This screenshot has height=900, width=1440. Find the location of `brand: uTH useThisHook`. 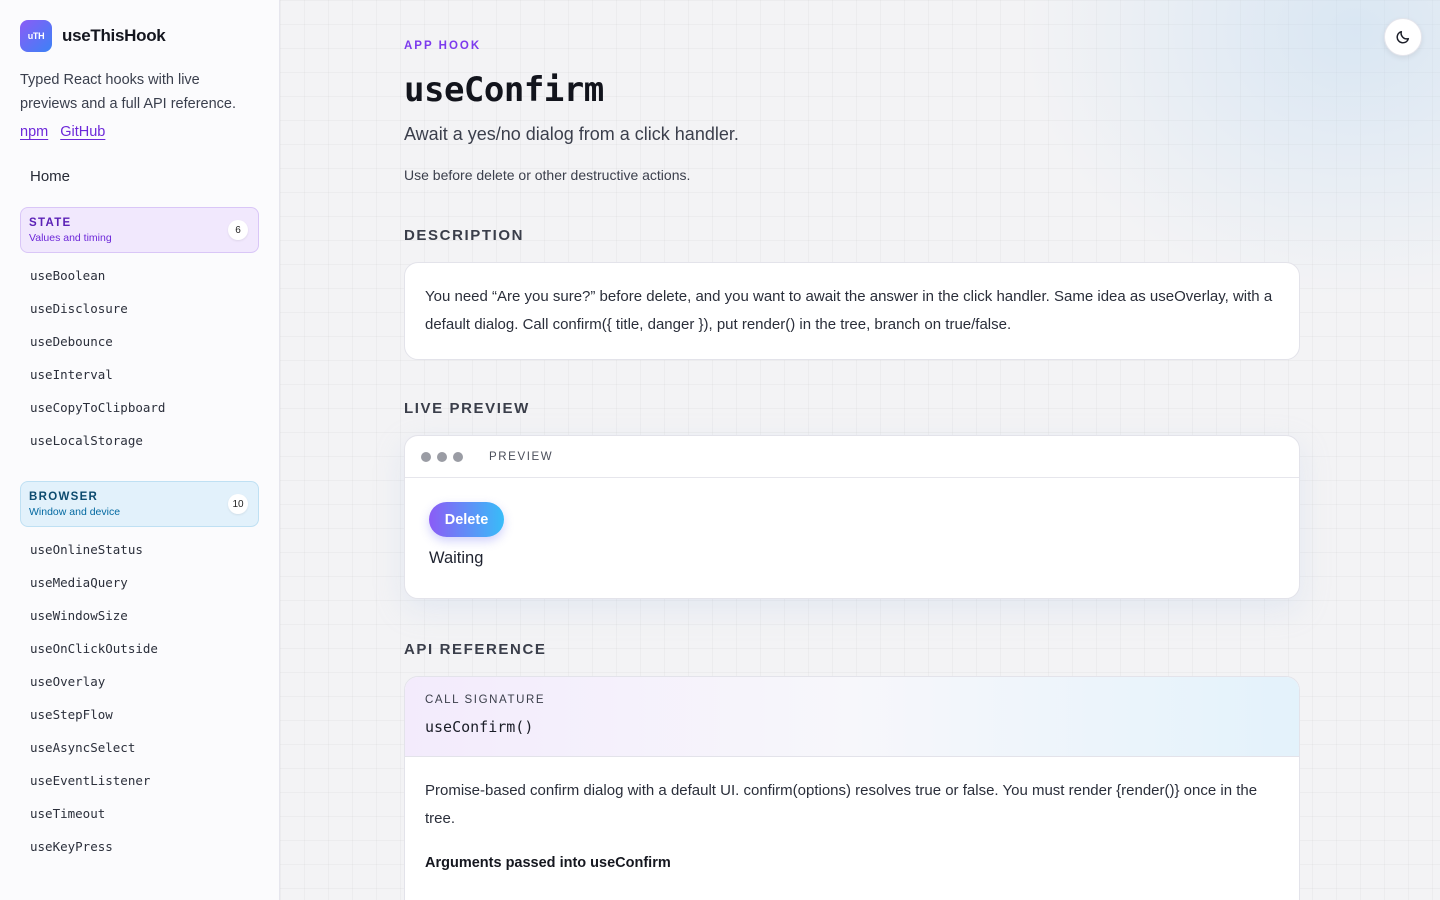

brand: uTH useThisHook is located at coordinates (139, 36).